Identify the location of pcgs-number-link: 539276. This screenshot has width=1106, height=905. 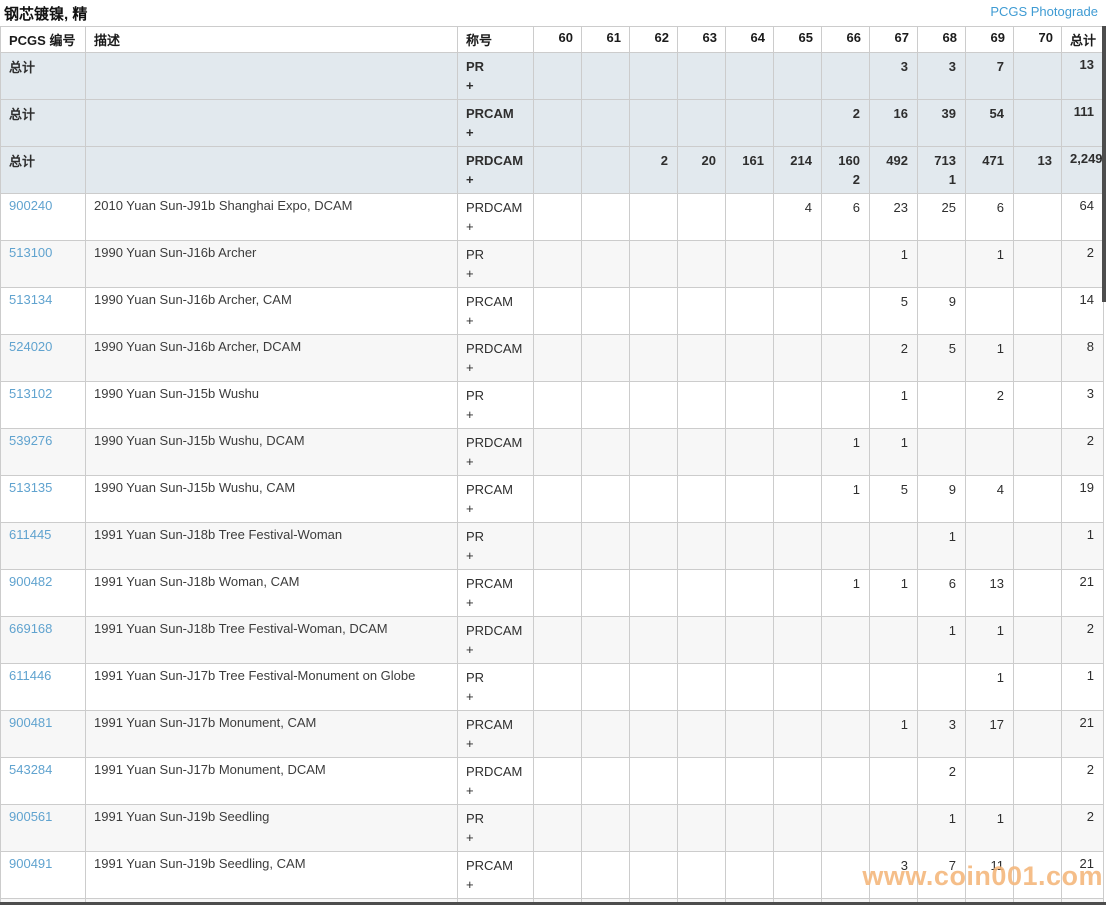
(30, 440).